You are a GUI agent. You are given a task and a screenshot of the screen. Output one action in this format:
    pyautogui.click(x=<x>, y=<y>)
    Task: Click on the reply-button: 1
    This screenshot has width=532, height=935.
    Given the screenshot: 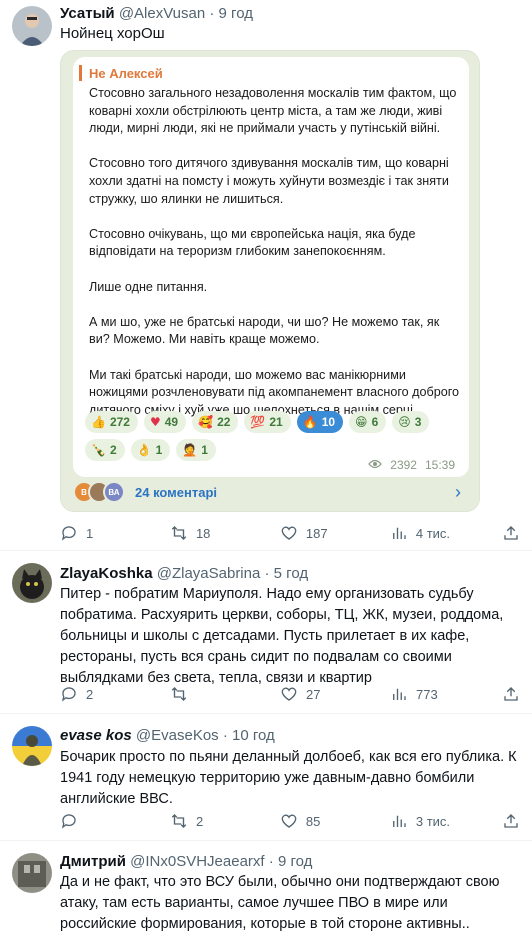 What is the action you would take?
    pyautogui.click(x=90, y=533)
    